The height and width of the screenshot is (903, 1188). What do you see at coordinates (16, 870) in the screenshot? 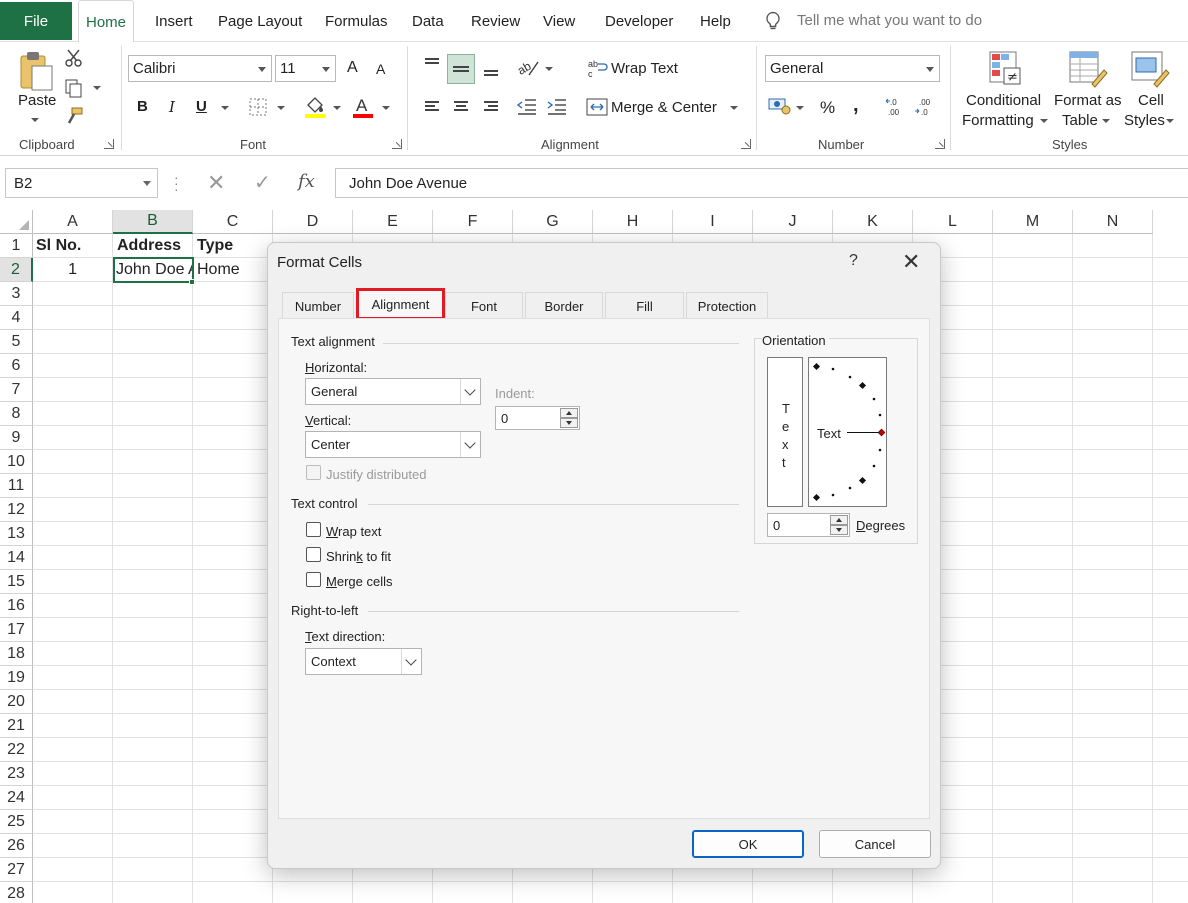
I see `row-header-27: 27` at bounding box center [16, 870].